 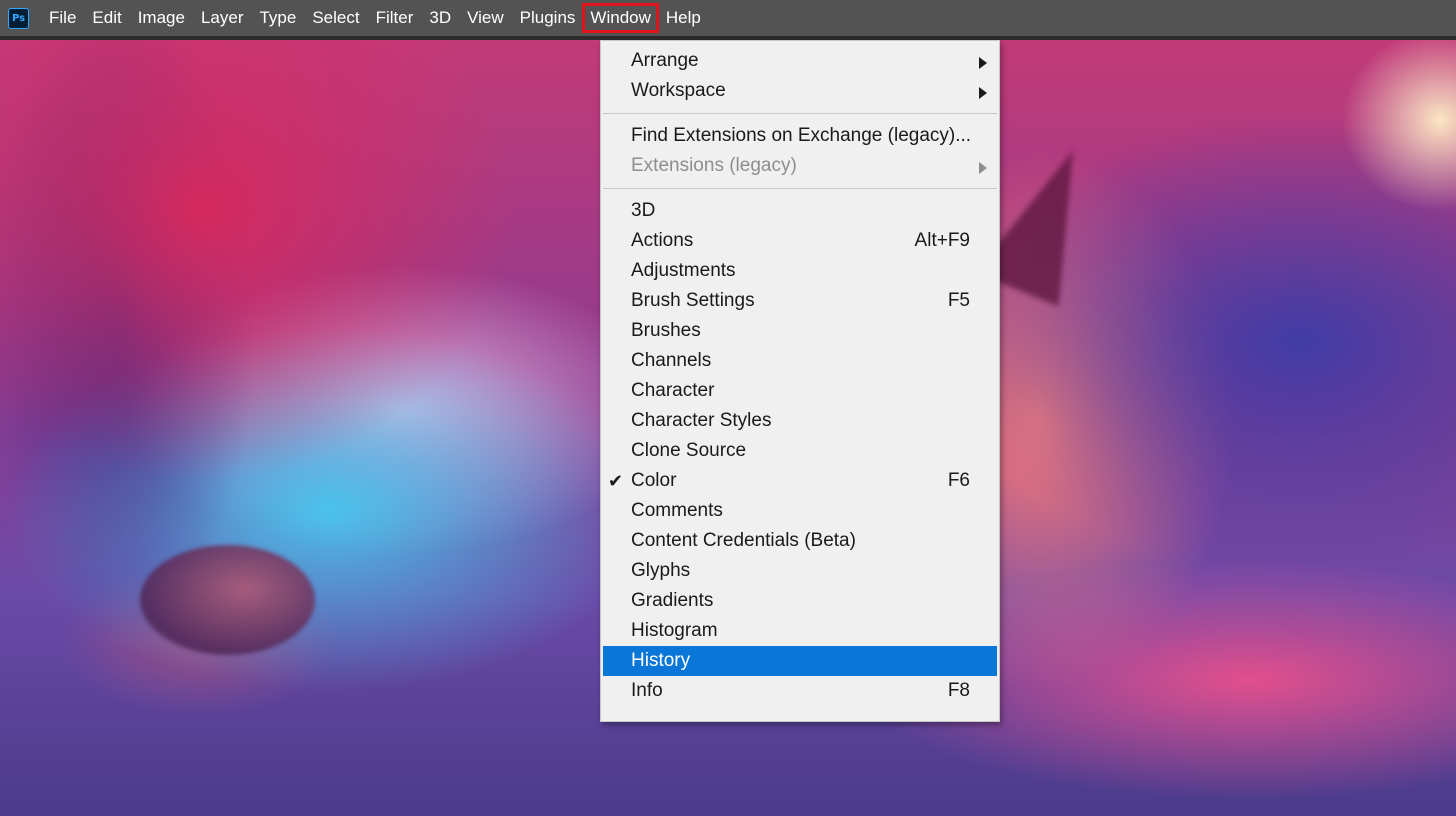 What do you see at coordinates (800, 421) in the screenshot?
I see `menu-item-character-styles: Character Styles` at bounding box center [800, 421].